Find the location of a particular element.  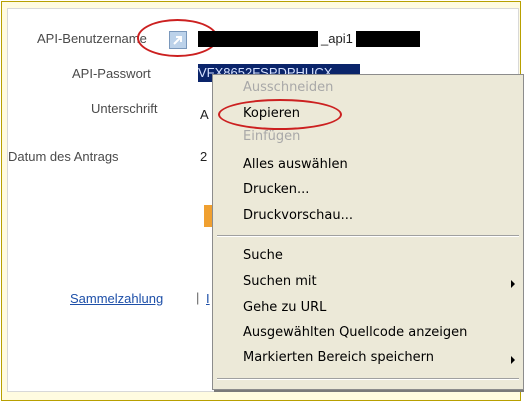

date-value: 2 is located at coordinates (204, 156).